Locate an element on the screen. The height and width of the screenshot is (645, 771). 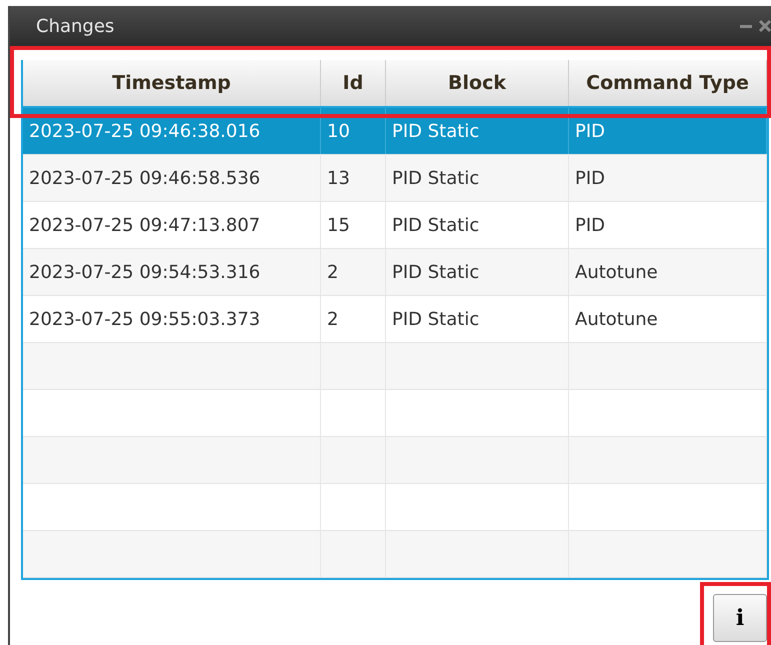
close-icon is located at coordinates (765, 26).